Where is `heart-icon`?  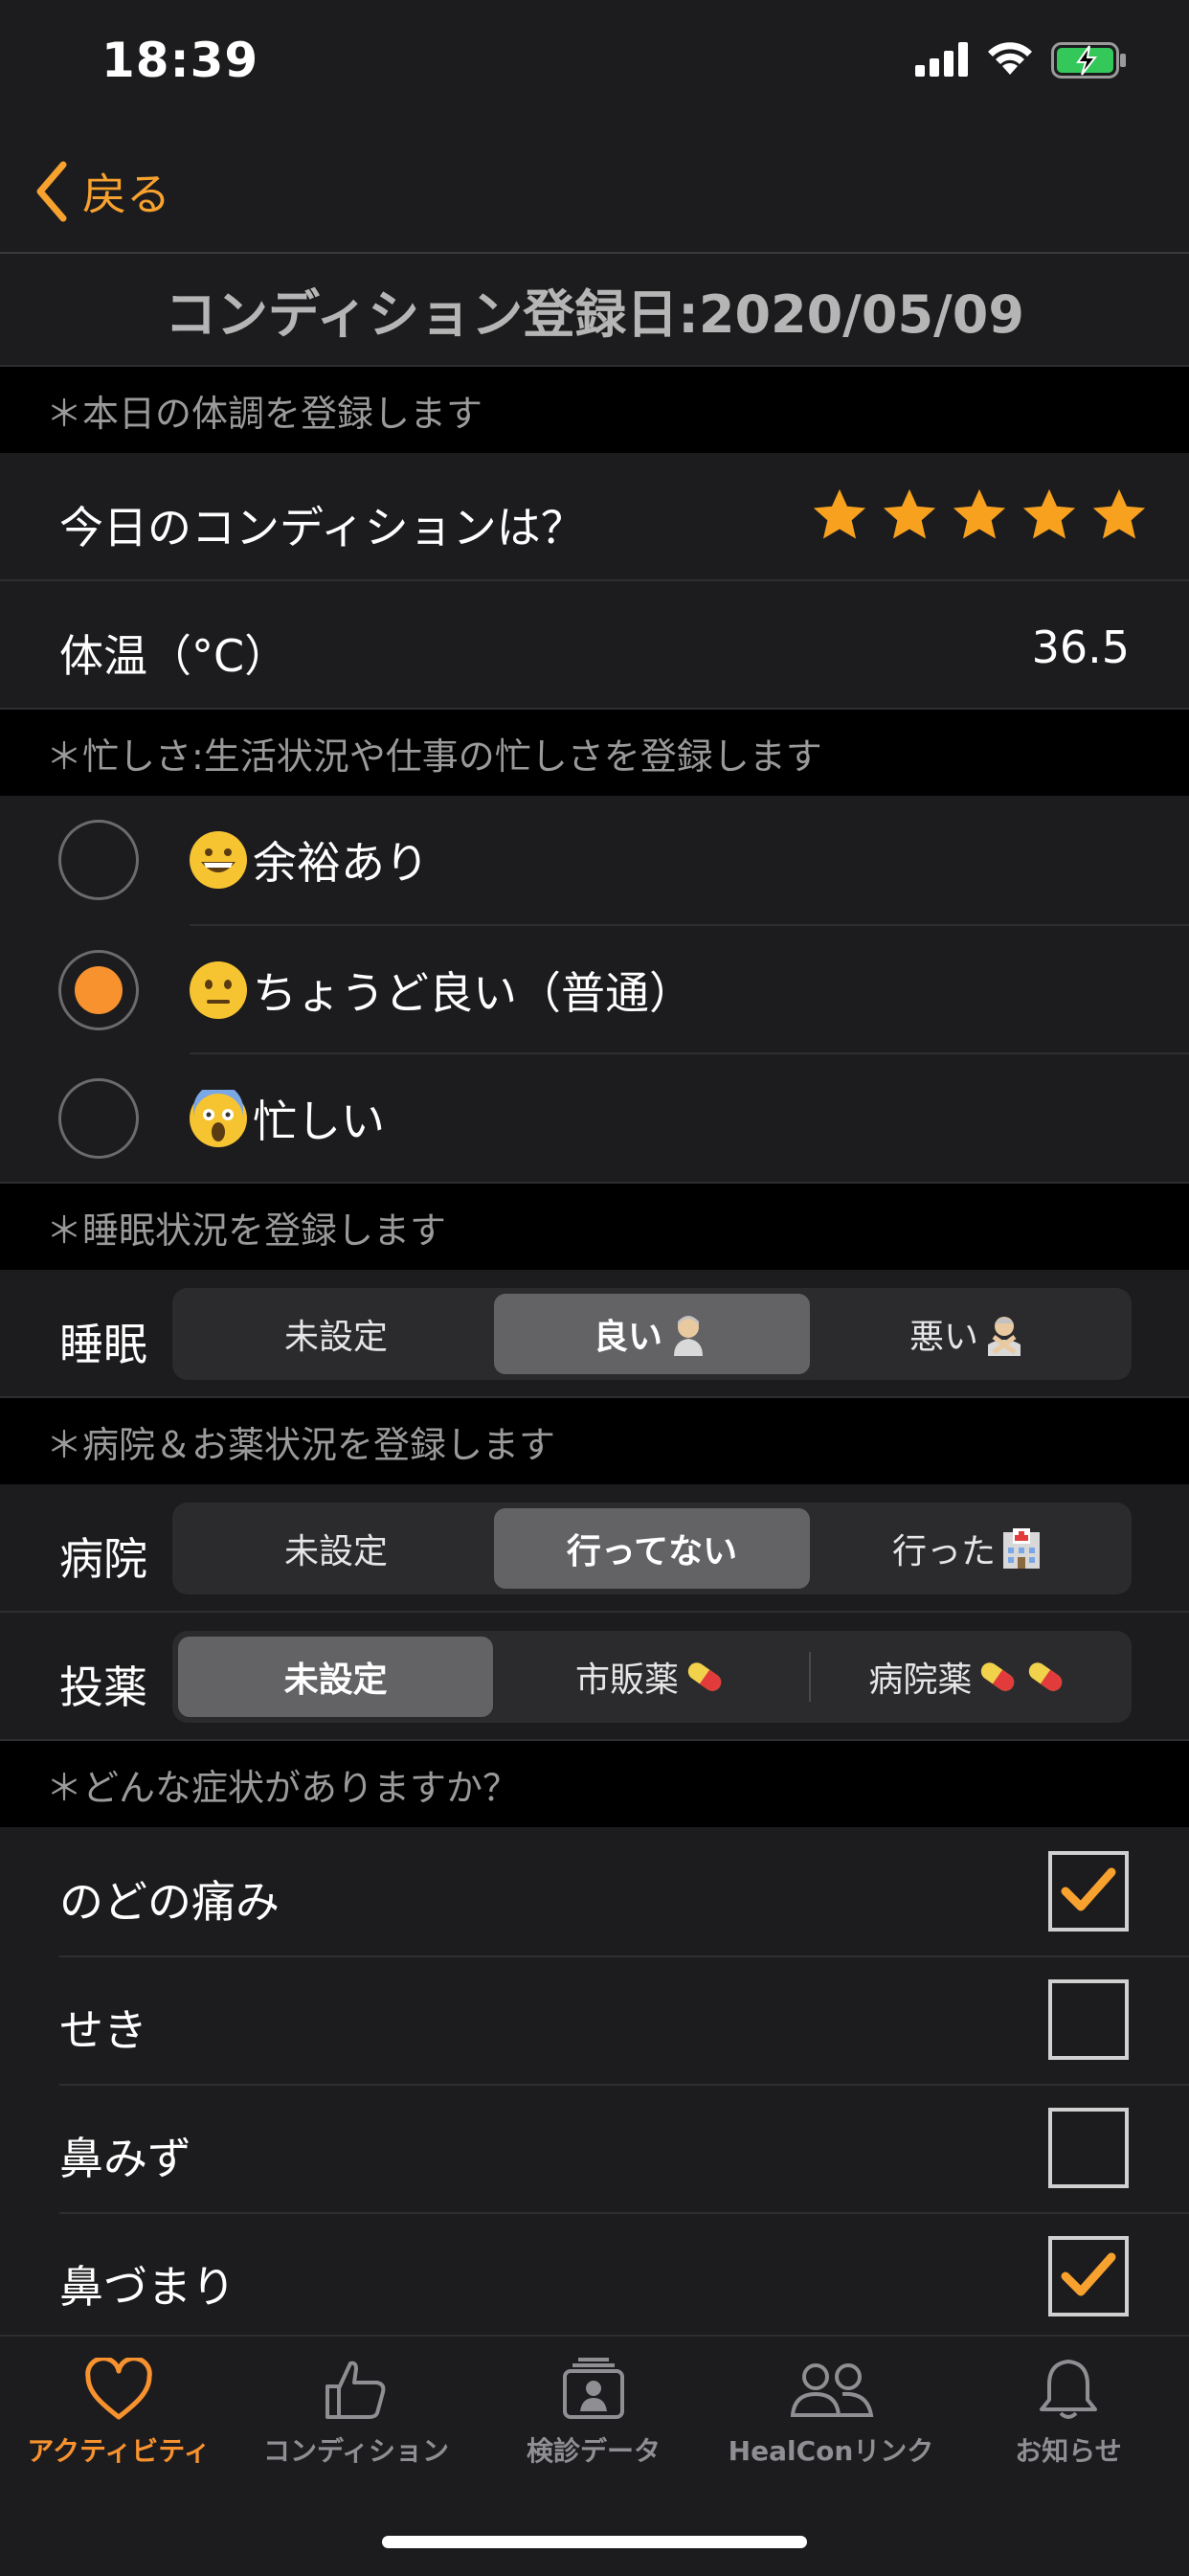
heart-icon is located at coordinates (118, 2389).